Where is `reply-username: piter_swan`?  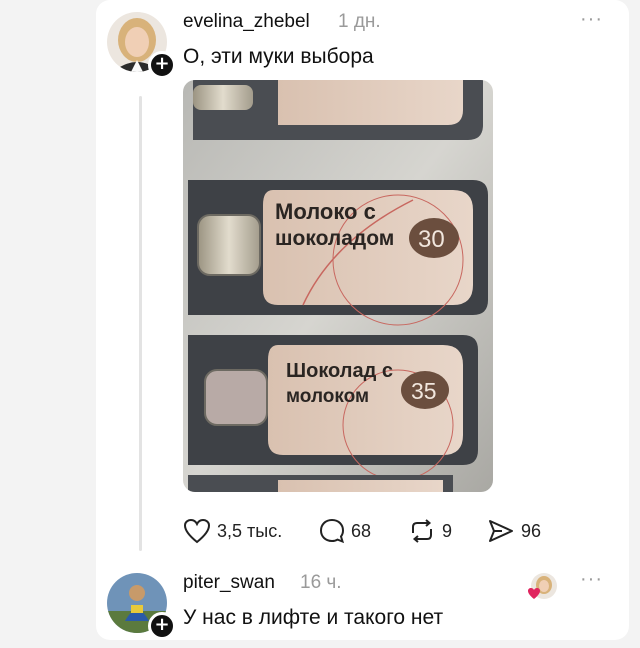 reply-username: piter_swan is located at coordinates (229, 583).